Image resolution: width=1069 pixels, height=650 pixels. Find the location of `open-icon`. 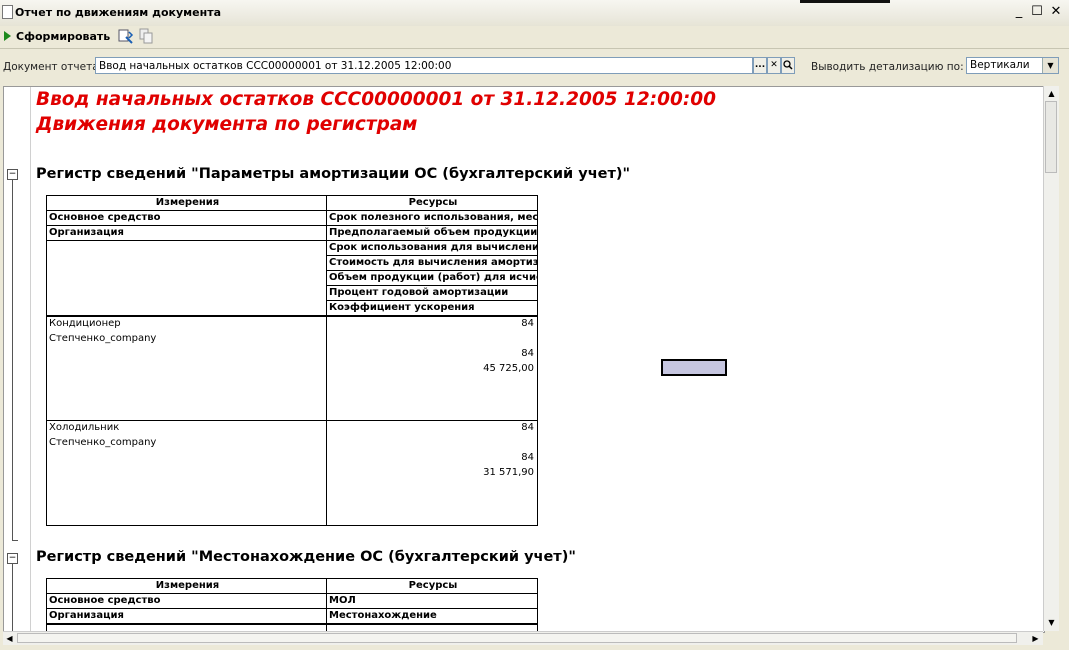

open-icon is located at coordinates (788, 65).